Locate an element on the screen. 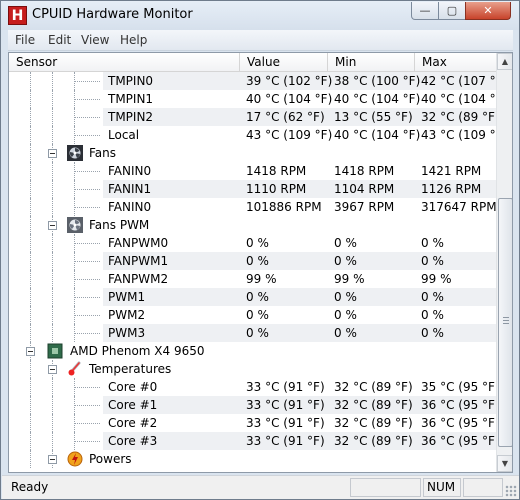 The height and width of the screenshot is (500, 520). sensor-row: FANPWM1 0 % 0 % 0 % is located at coordinates (252, 261).